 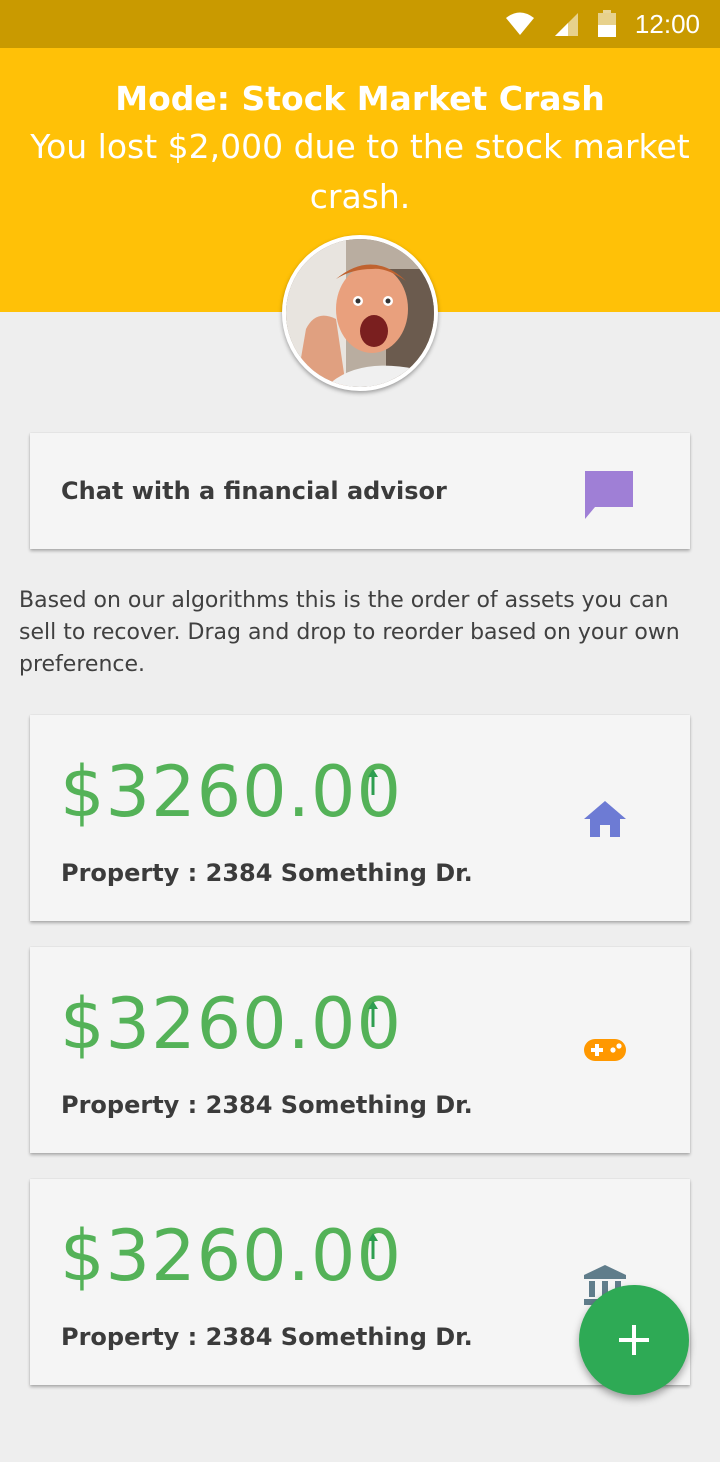 I want to click on home-icon, so click(x=605, y=819).